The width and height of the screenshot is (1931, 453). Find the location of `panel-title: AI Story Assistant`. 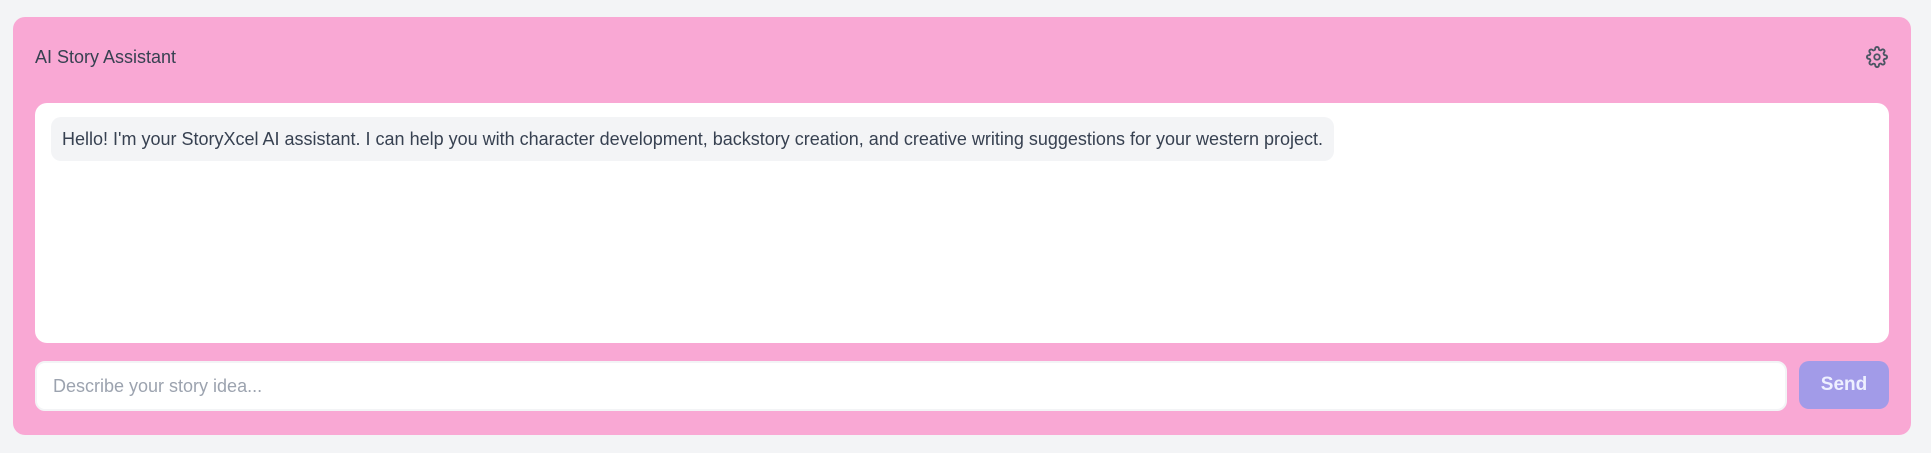

panel-title: AI Story Assistant is located at coordinates (106, 57).